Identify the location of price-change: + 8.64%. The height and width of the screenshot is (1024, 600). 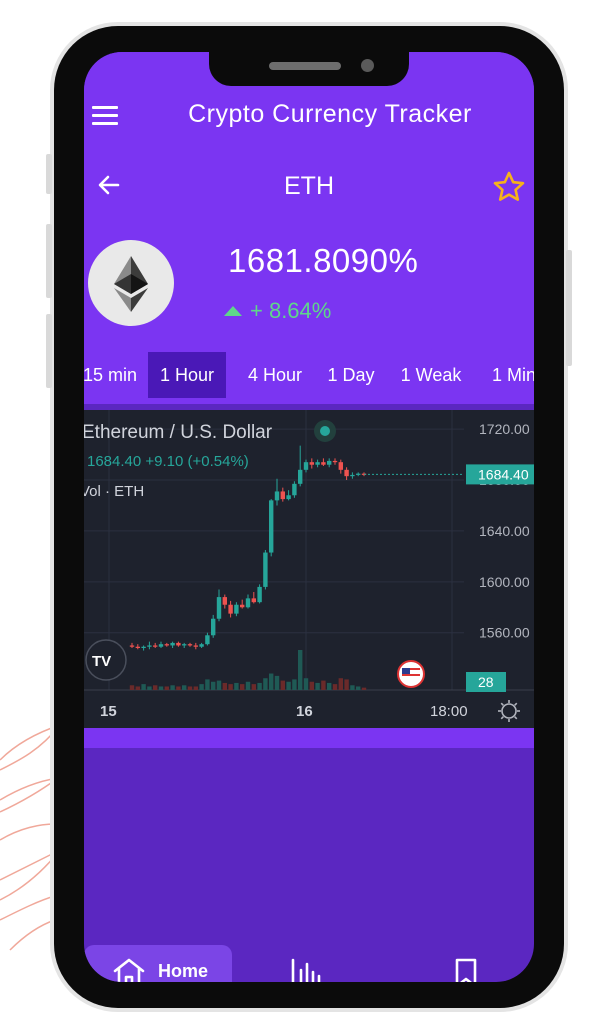
(277, 311).